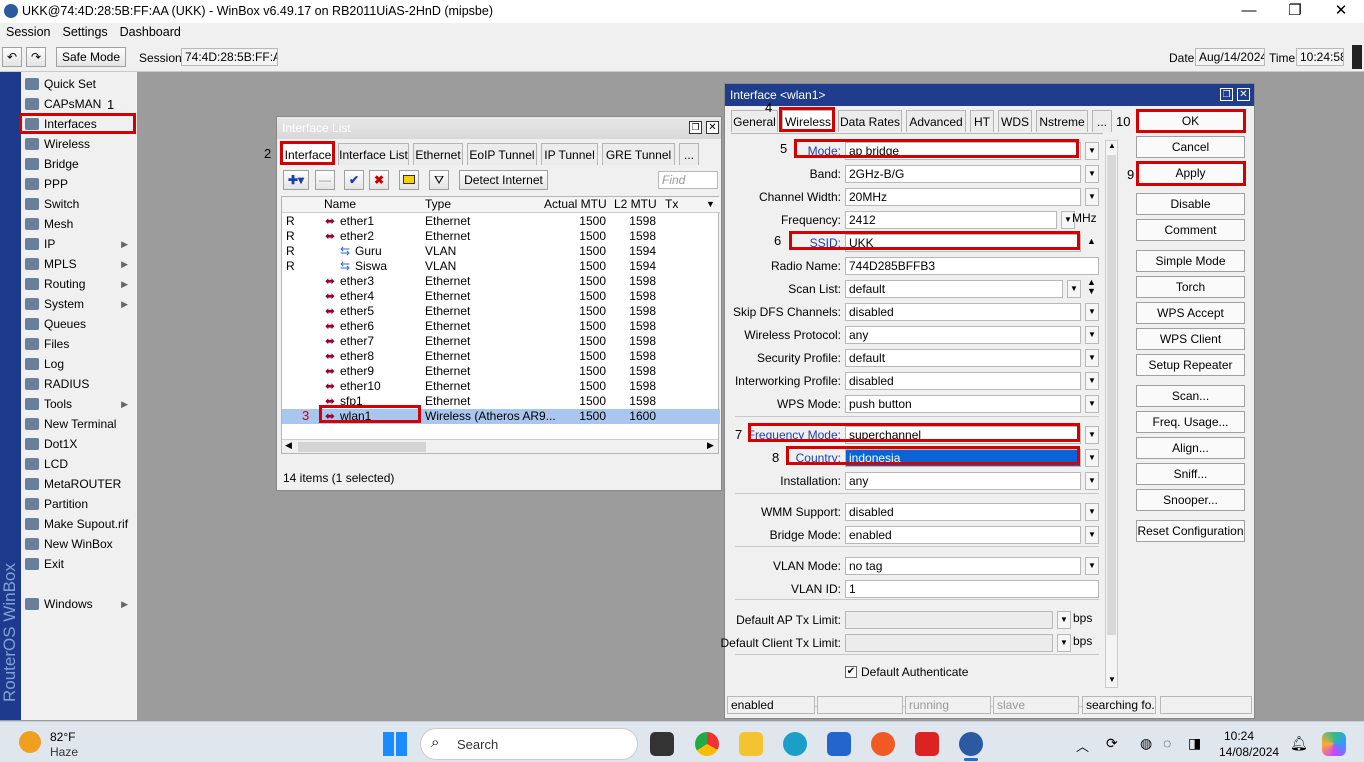 The width and height of the screenshot is (1364, 762). Describe the element at coordinates (79, 384) in the screenshot. I see `sidebar-item-radius: RADIUS` at that location.